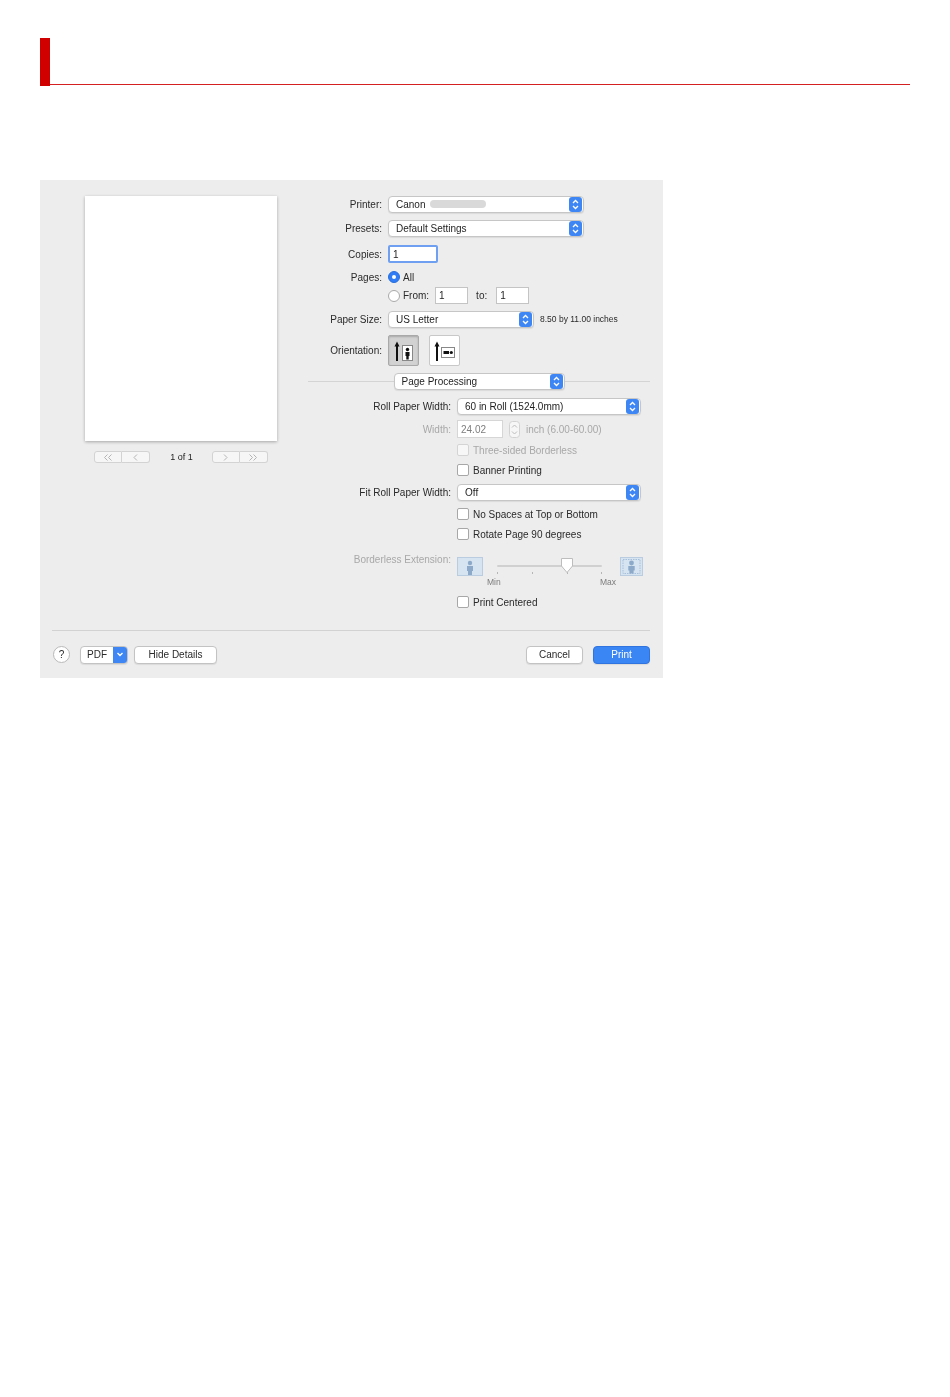  I want to click on checkbox-label: Banner Printing, so click(507, 470).